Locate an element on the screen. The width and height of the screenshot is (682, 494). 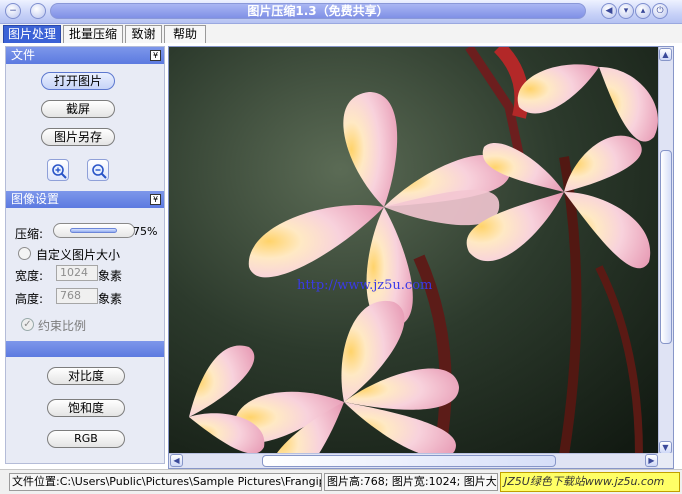
constrain-label: 约束比例 is located at coordinates (62, 326).